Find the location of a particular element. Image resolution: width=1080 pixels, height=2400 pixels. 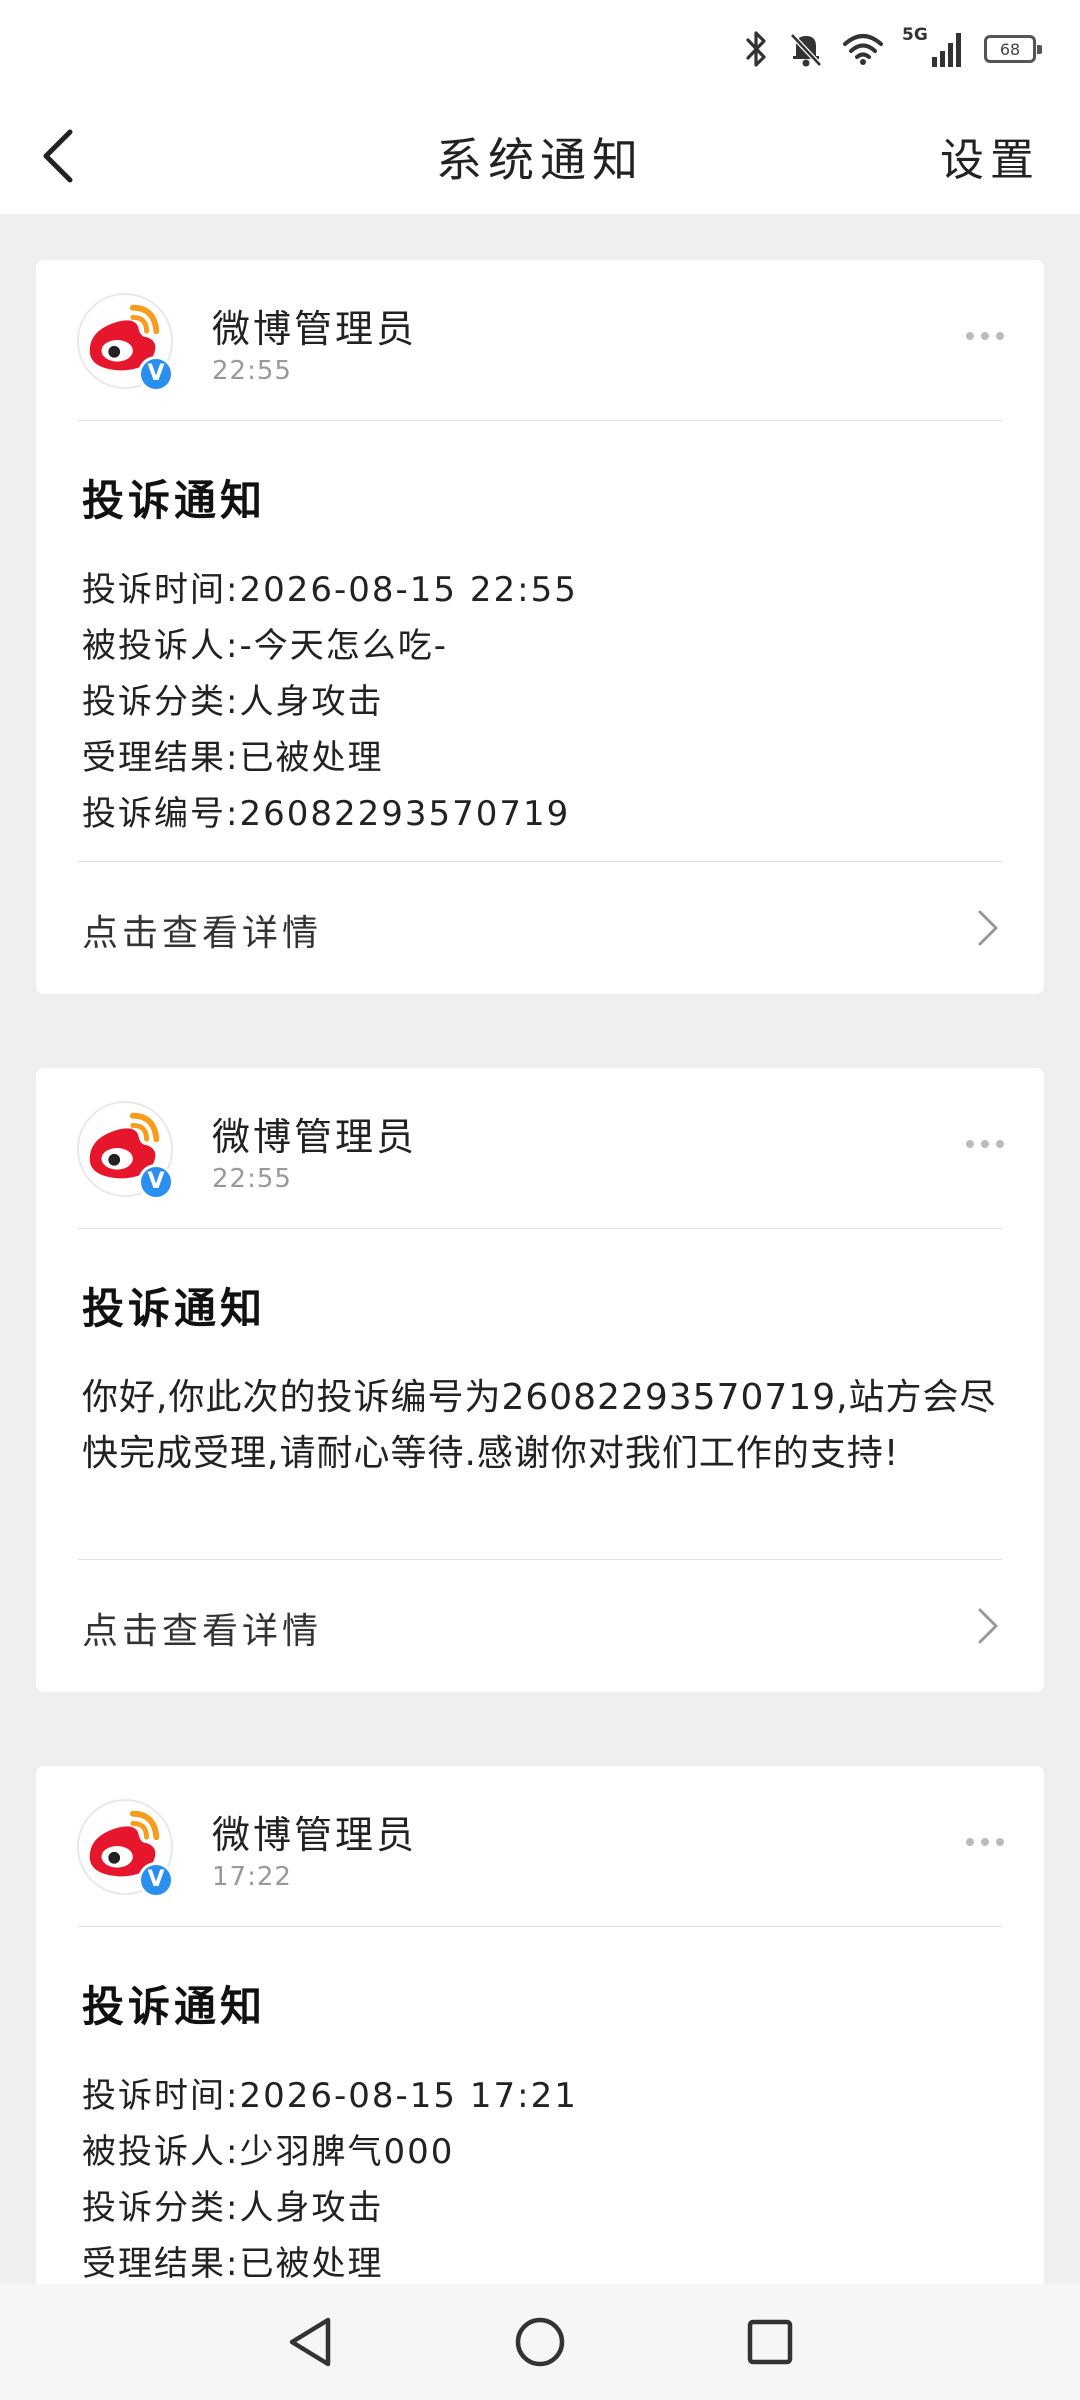

battery-icon: 68 is located at coordinates (1013, 49).